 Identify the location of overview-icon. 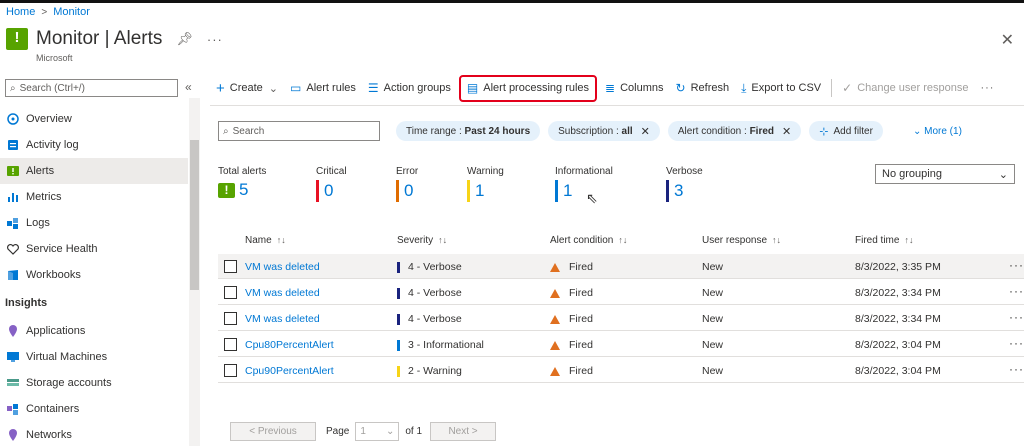
(13, 119).